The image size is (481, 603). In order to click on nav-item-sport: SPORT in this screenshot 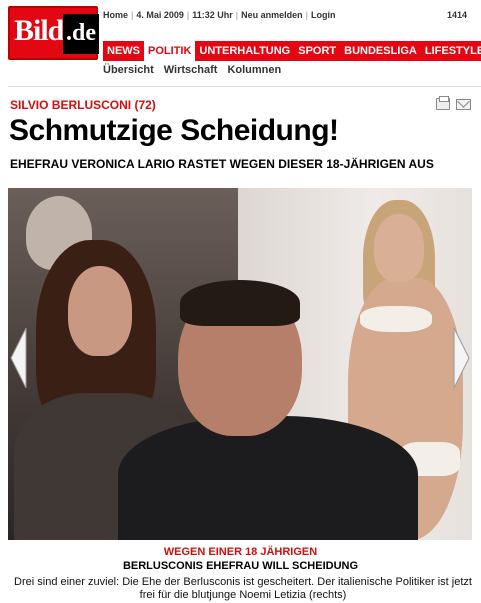, I will do `click(317, 51)`.